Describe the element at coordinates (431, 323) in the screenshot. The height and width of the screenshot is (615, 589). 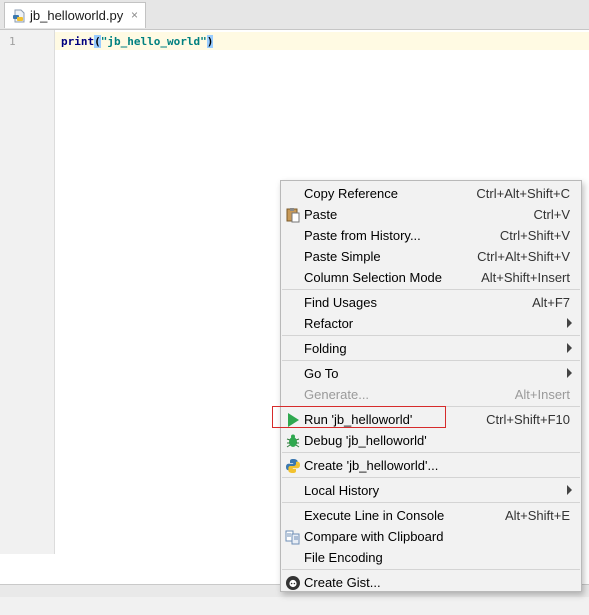
I see `menu-item-refactor: Refactor` at that location.